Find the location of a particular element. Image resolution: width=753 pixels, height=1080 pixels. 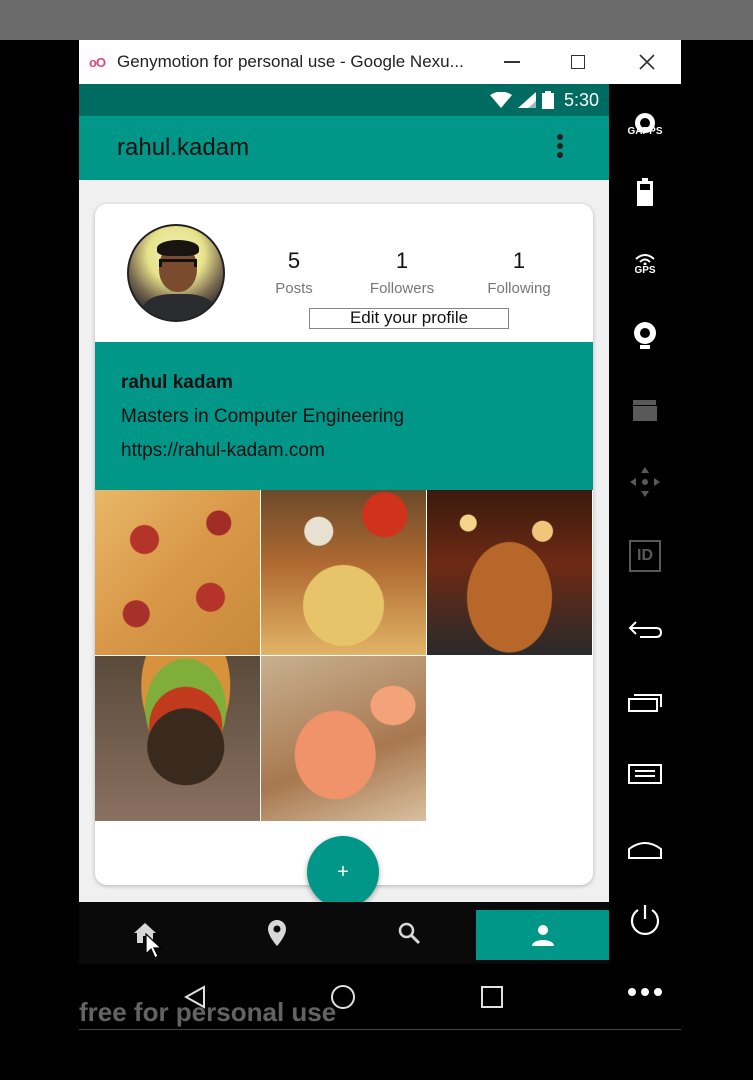

recents-square-icon is located at coordinates (492, 997).